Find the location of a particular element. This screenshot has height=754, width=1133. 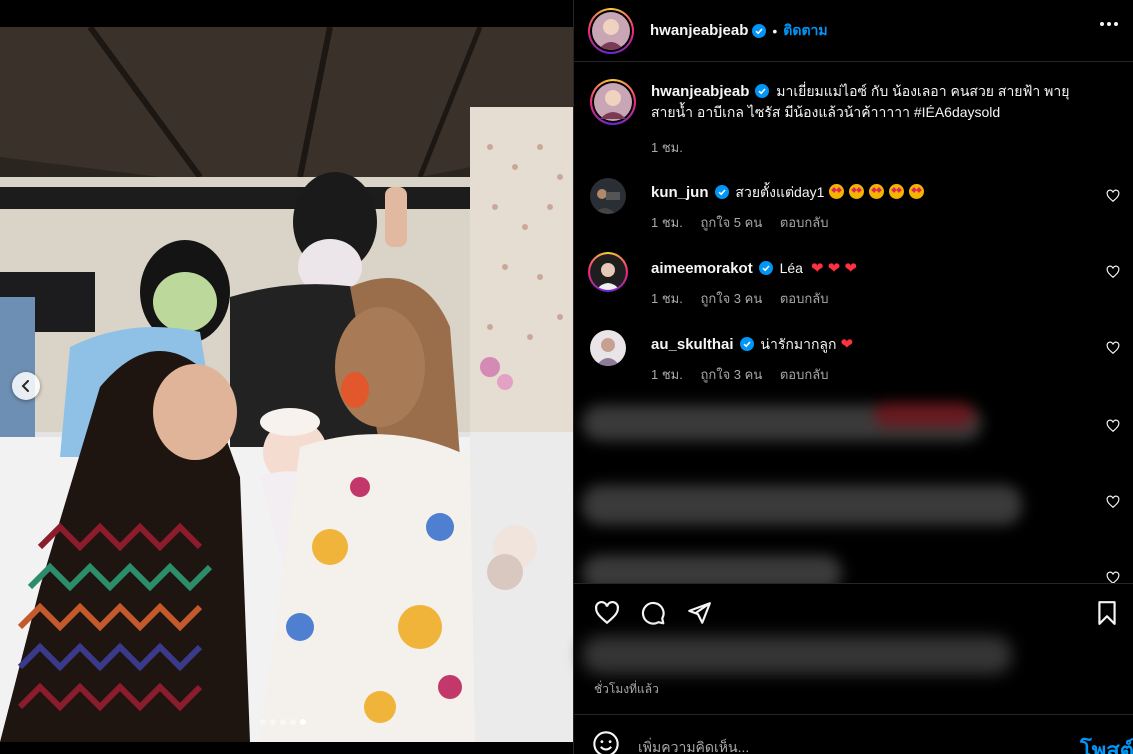

post-header: hwanjeabjeab • ติดตาม is located at coordinates (853, 31).